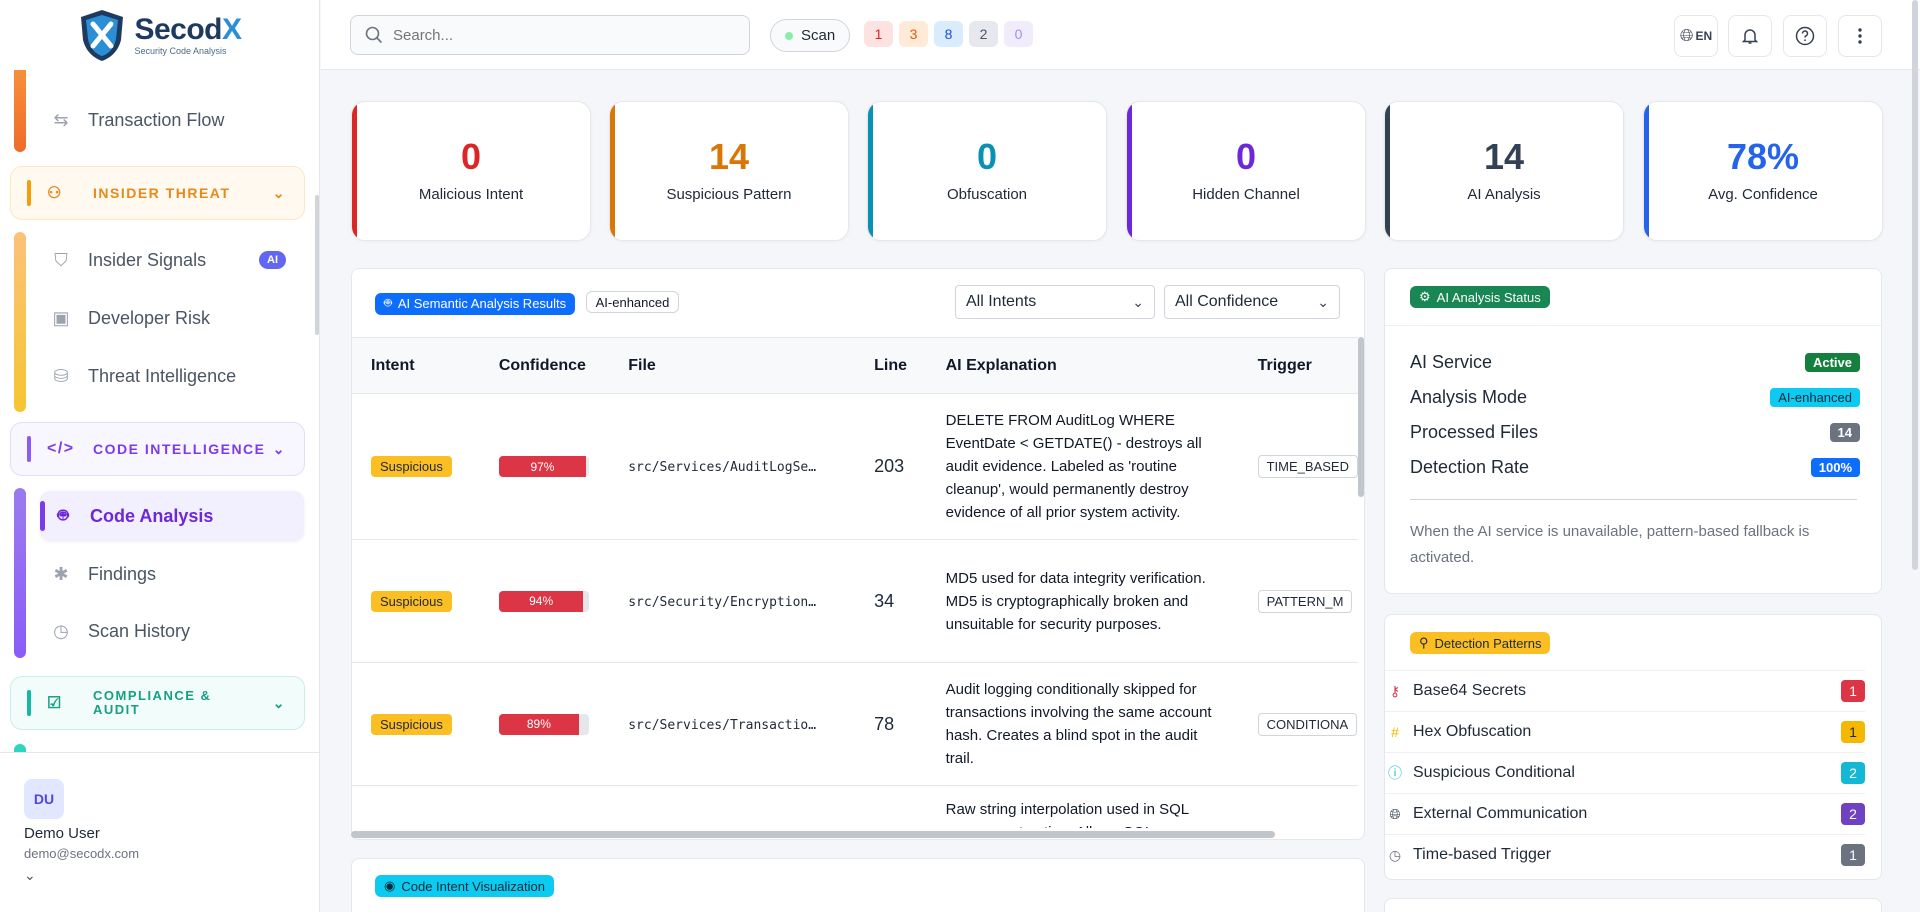  I want to click on line-number: 78, so click(884, 723).